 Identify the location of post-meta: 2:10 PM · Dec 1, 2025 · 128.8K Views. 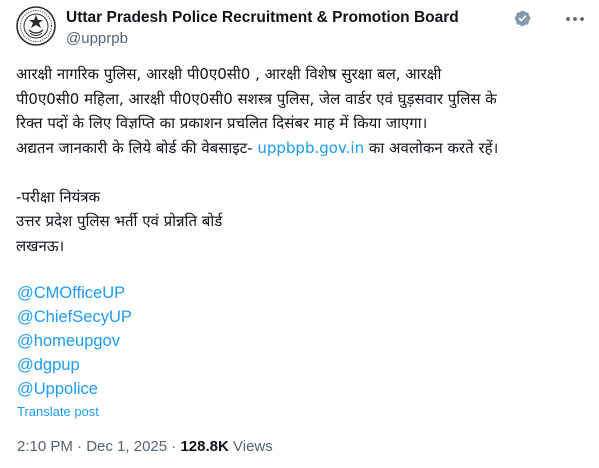
(145, 447).